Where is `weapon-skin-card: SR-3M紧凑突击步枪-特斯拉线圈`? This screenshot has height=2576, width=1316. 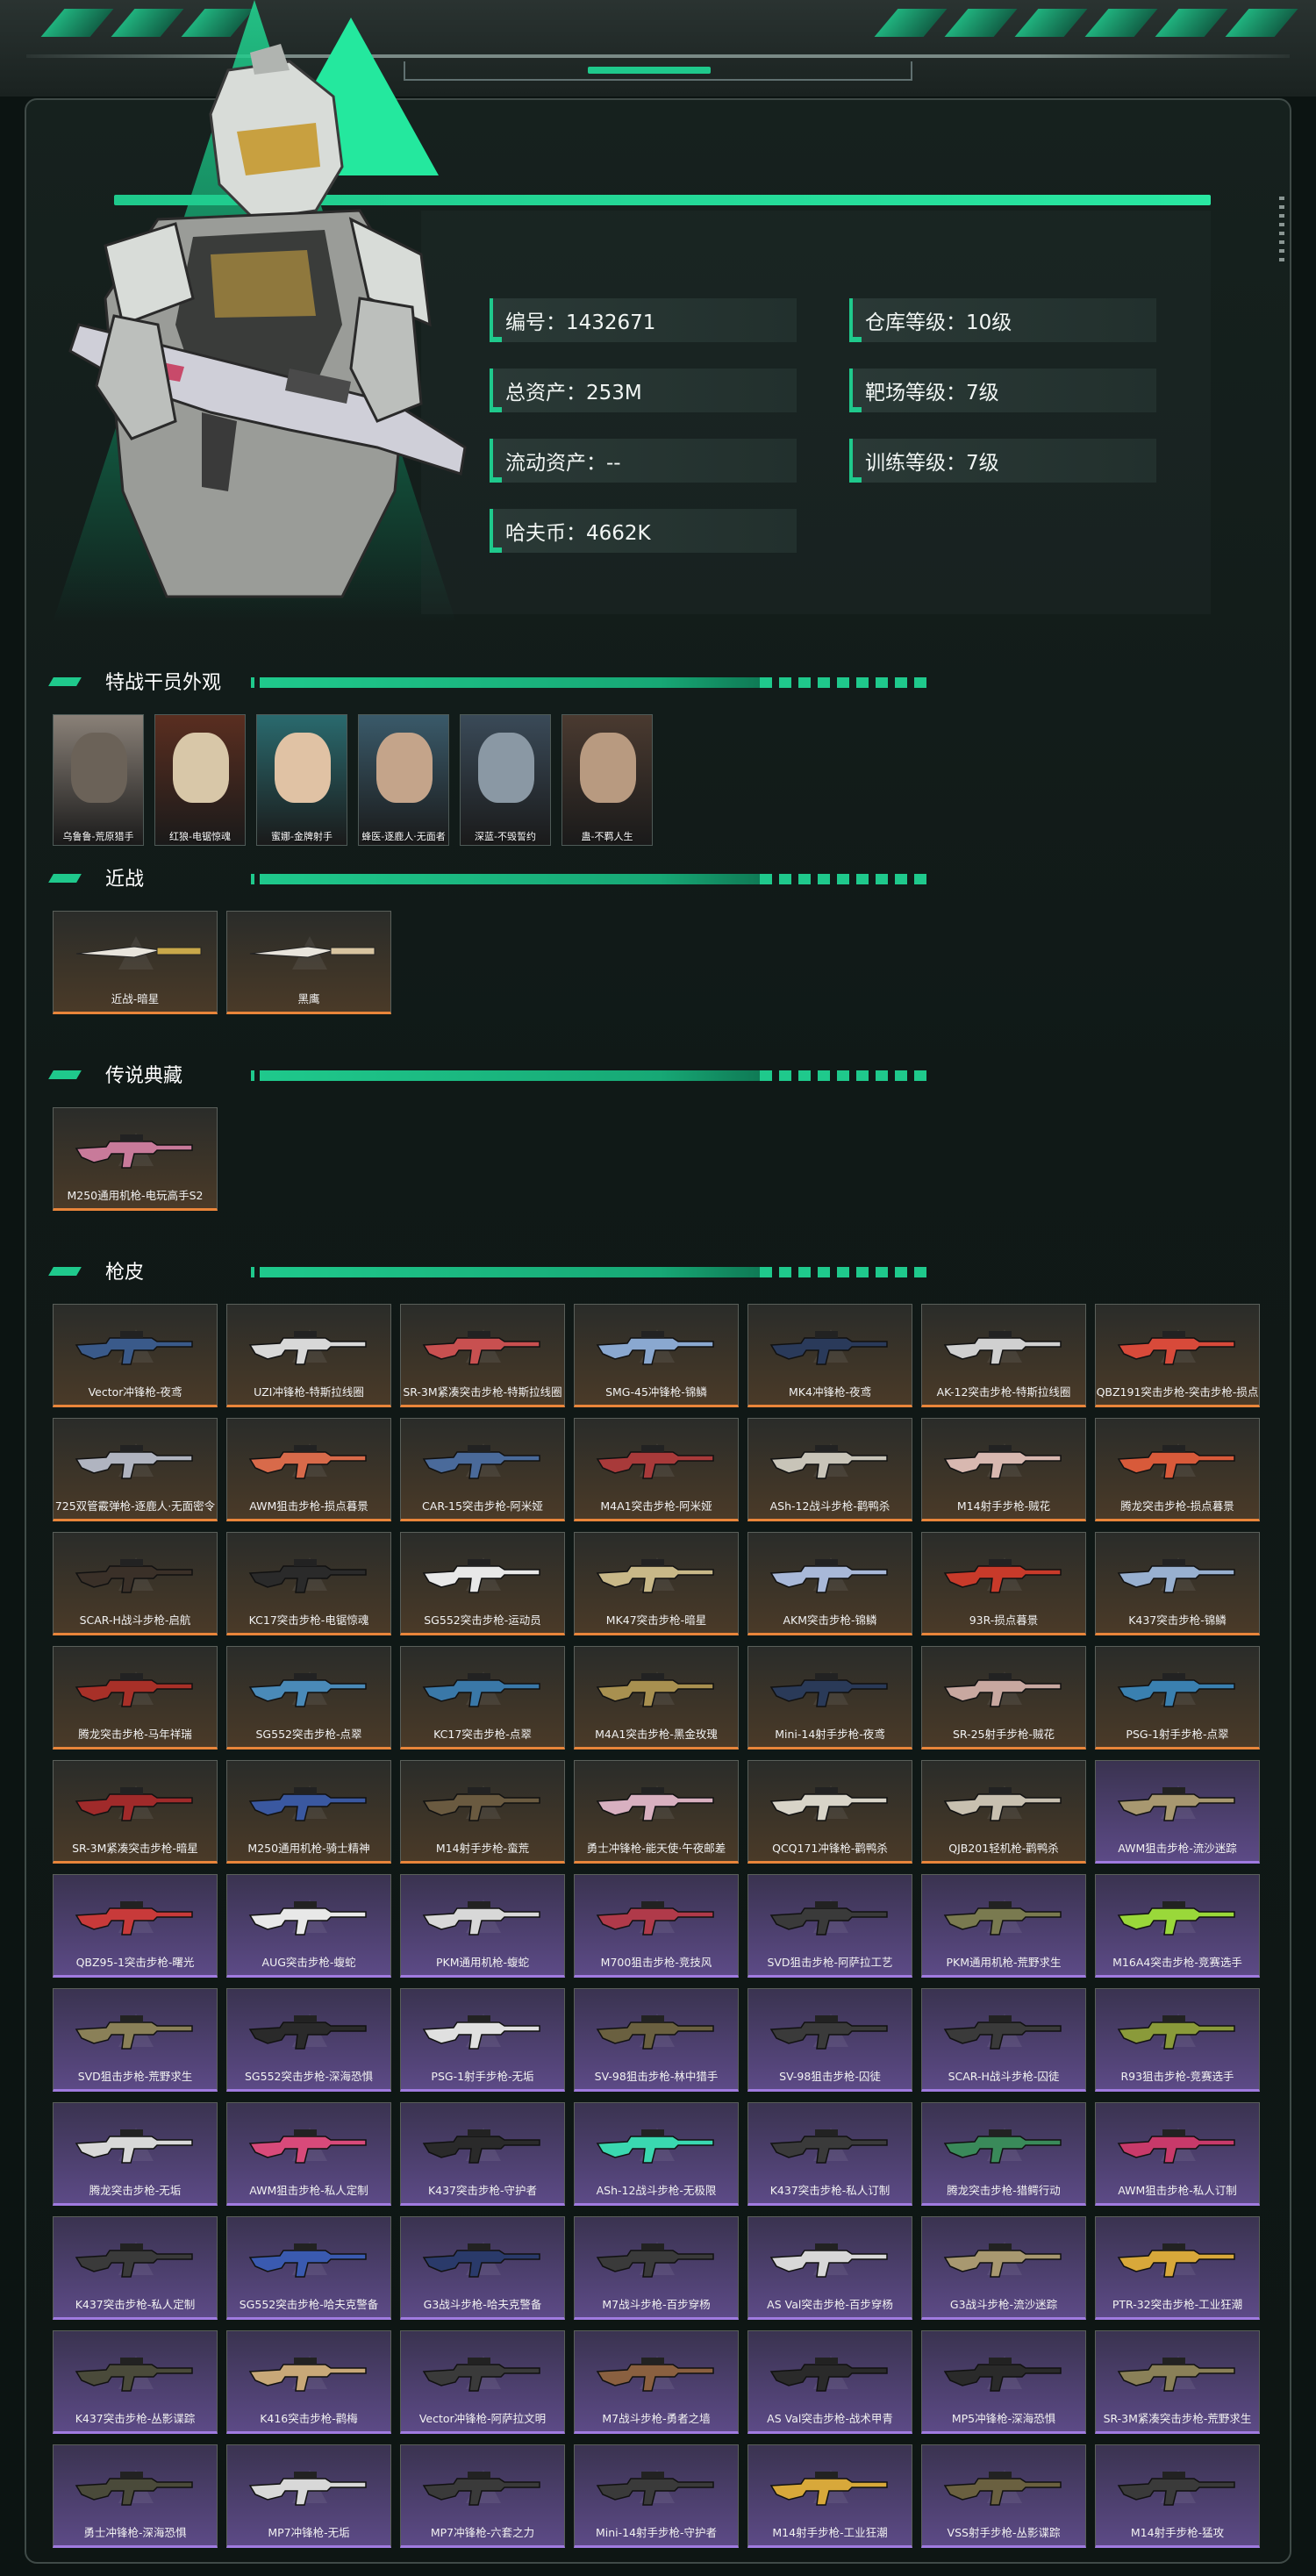
weapon-skin-card: SR-3M紧凑突击步枪-特斯拉线圈 is located at coordinates (483, 1355).